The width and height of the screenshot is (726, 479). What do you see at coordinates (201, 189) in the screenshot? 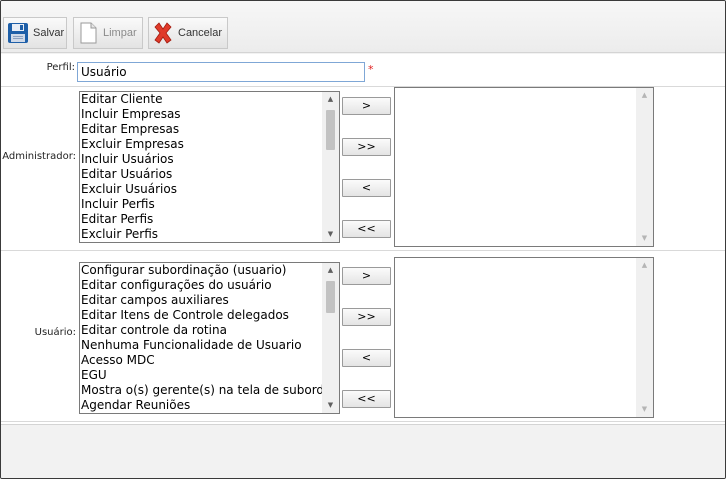
I see `list-item: Excluir Usuários` at bounding box center [201, 189].